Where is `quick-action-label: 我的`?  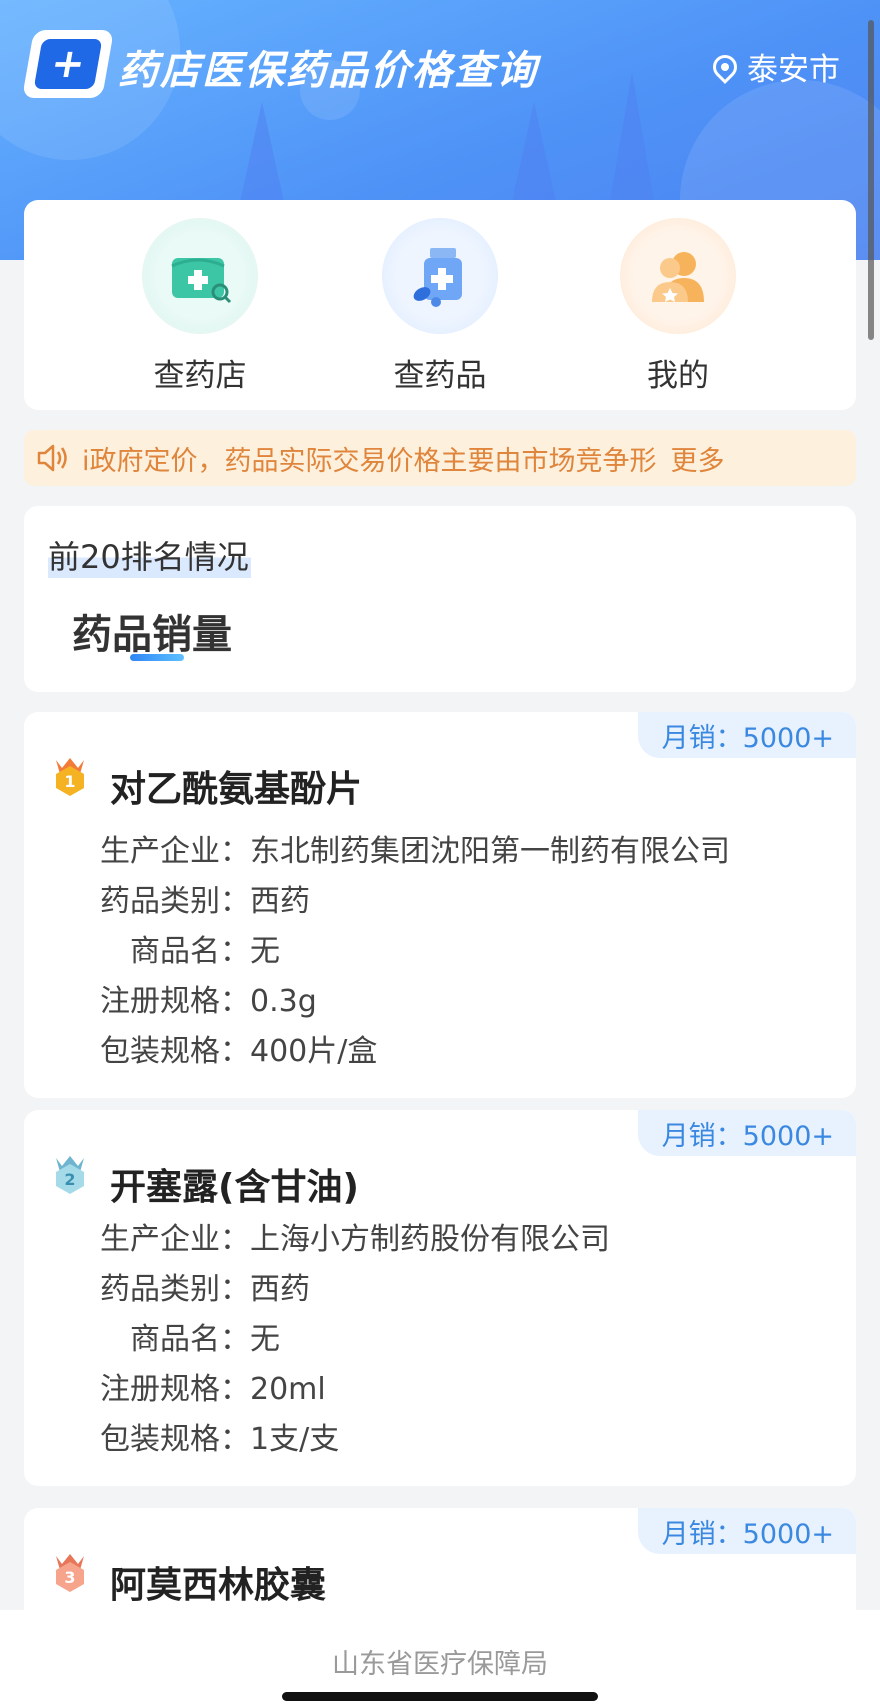 quick-action-label: 我的 is located at coordinates (678, 376).